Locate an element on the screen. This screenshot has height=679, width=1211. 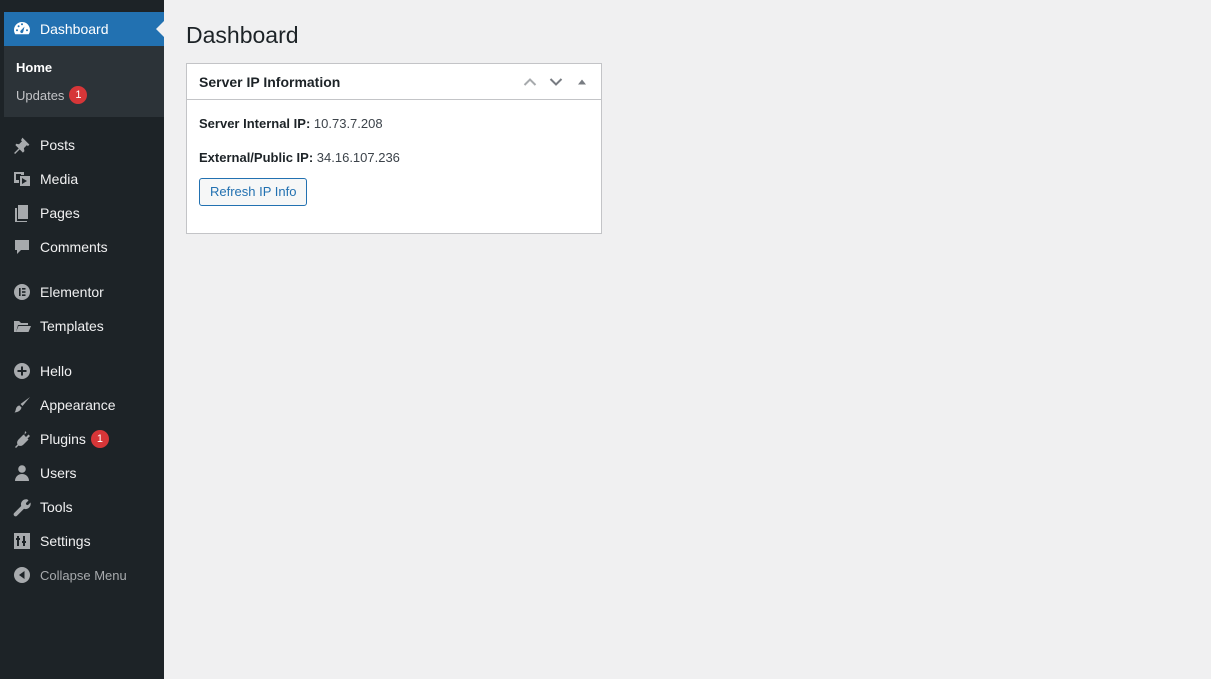
menu-hello: Hello is located at coordinates (84, 371).